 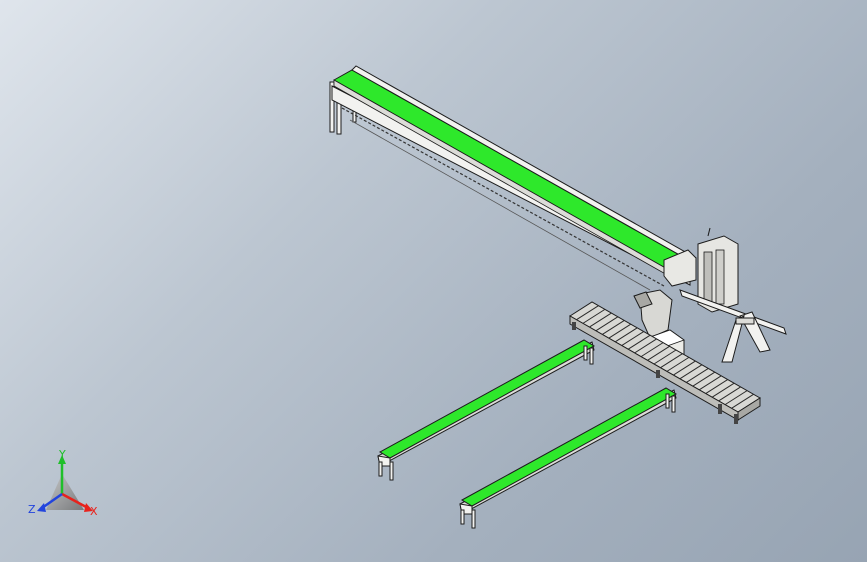 I want to click on belt-conveyor-1-belt, so click(x=487, y=399).